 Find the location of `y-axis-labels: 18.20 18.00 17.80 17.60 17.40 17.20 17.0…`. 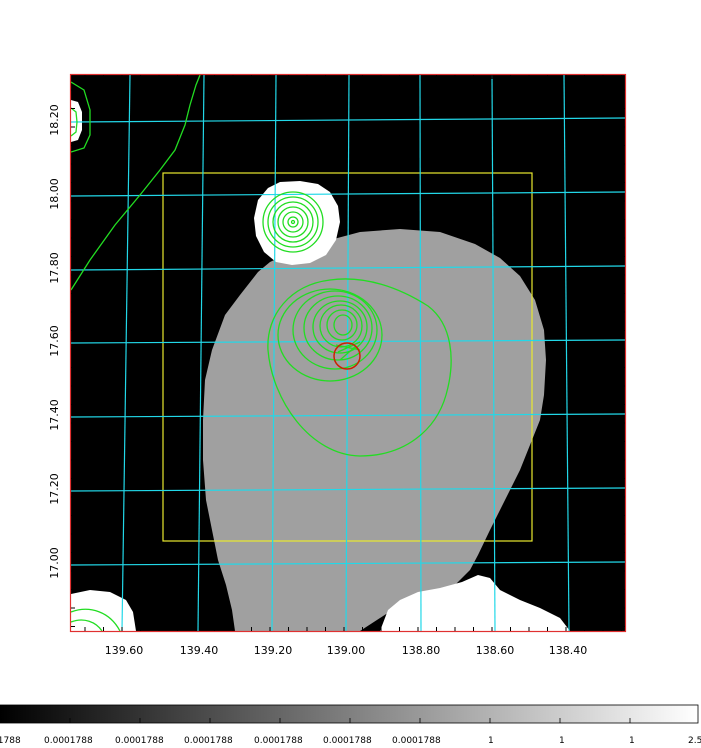

y-axis-labels: 18.20 18.00 17.80 17.60 17.40 17.20 17.0… is located at coordinates (54, 341).